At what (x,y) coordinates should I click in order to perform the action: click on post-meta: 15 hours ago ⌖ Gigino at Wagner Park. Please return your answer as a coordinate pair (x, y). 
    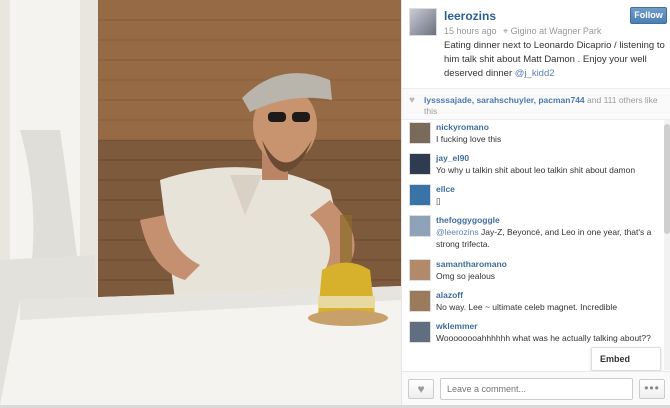
    Looking at the image, I should click on (522, 31).